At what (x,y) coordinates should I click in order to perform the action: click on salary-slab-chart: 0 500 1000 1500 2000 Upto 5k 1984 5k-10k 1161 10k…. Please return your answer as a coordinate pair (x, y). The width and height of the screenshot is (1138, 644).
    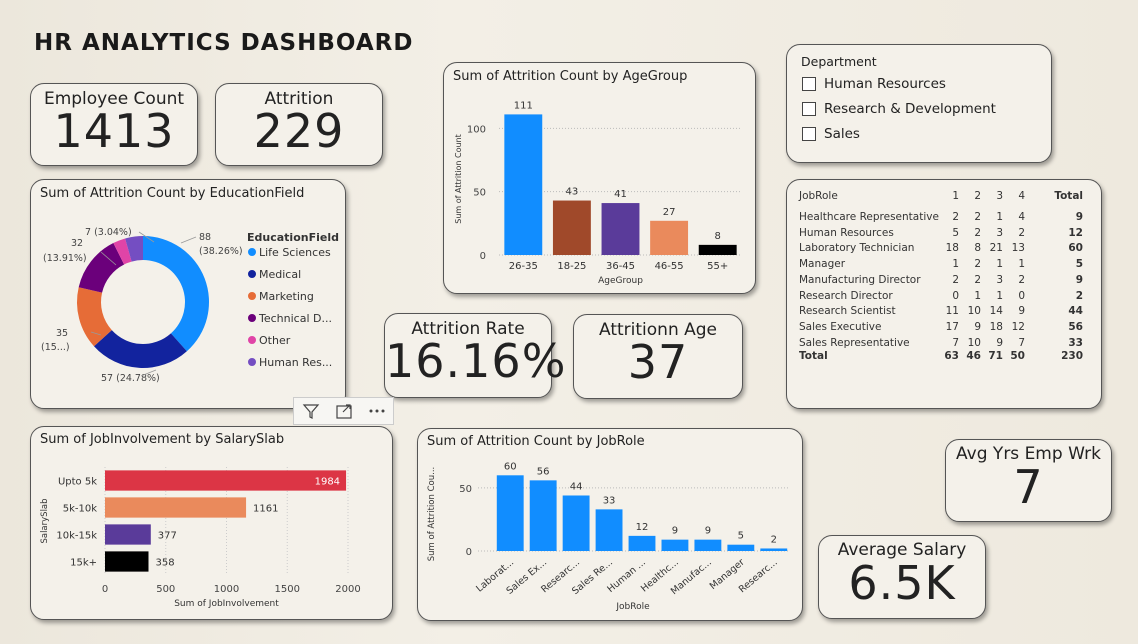
    Looking at the image, I should click on (200, 538).